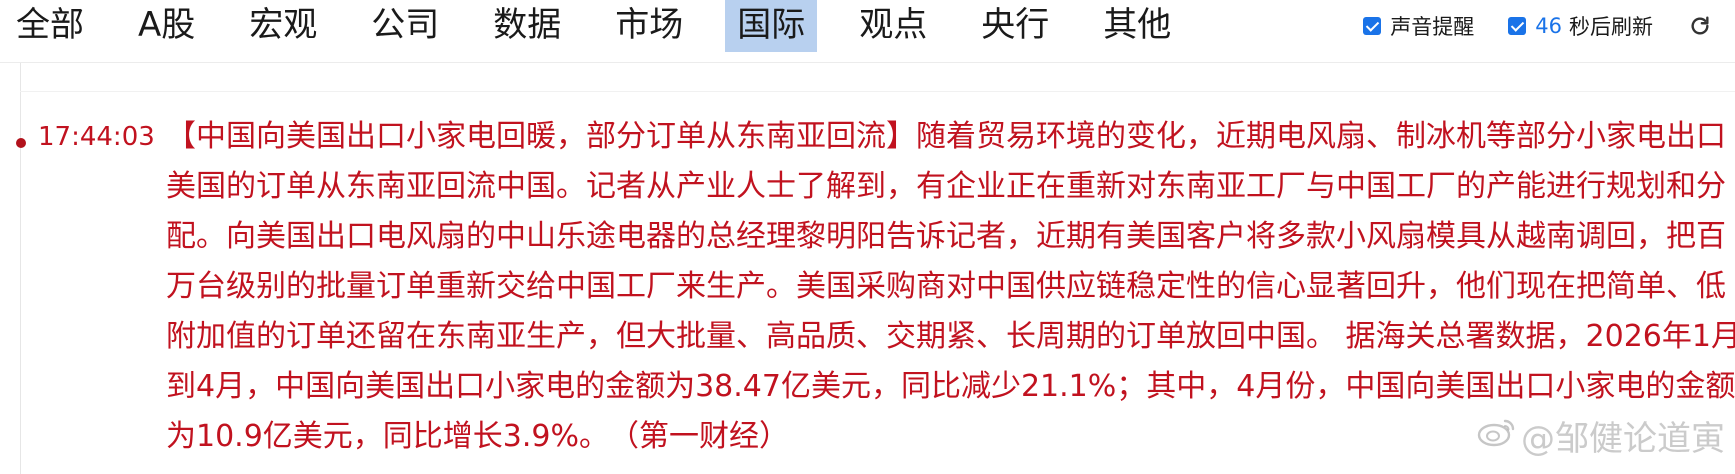 This screenshot has width=1735, height=474. Describe the element at coordinates (1432, 27) in the screenshot. I see `sound-alert-label: 声音提醒` at that location.